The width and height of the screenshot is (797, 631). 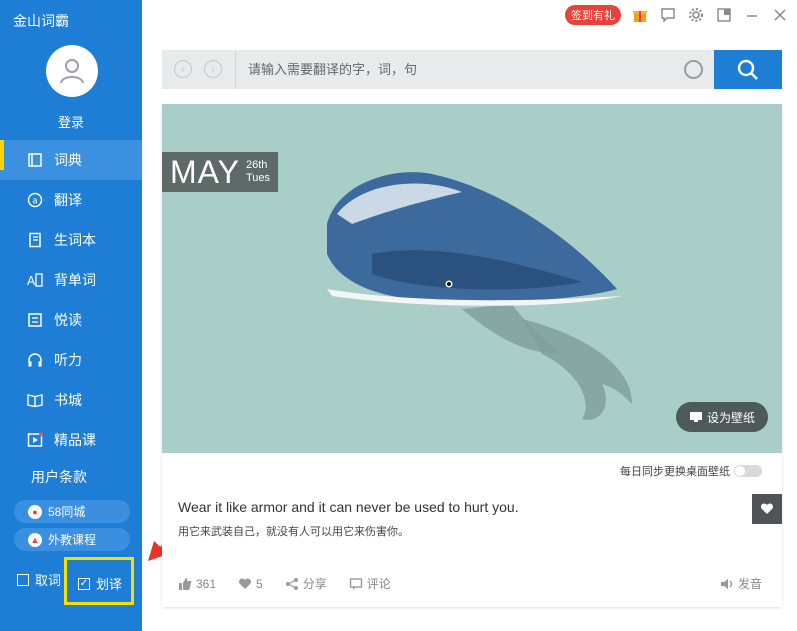 I want to click on like-count: 361, so click(x=206, y=583).